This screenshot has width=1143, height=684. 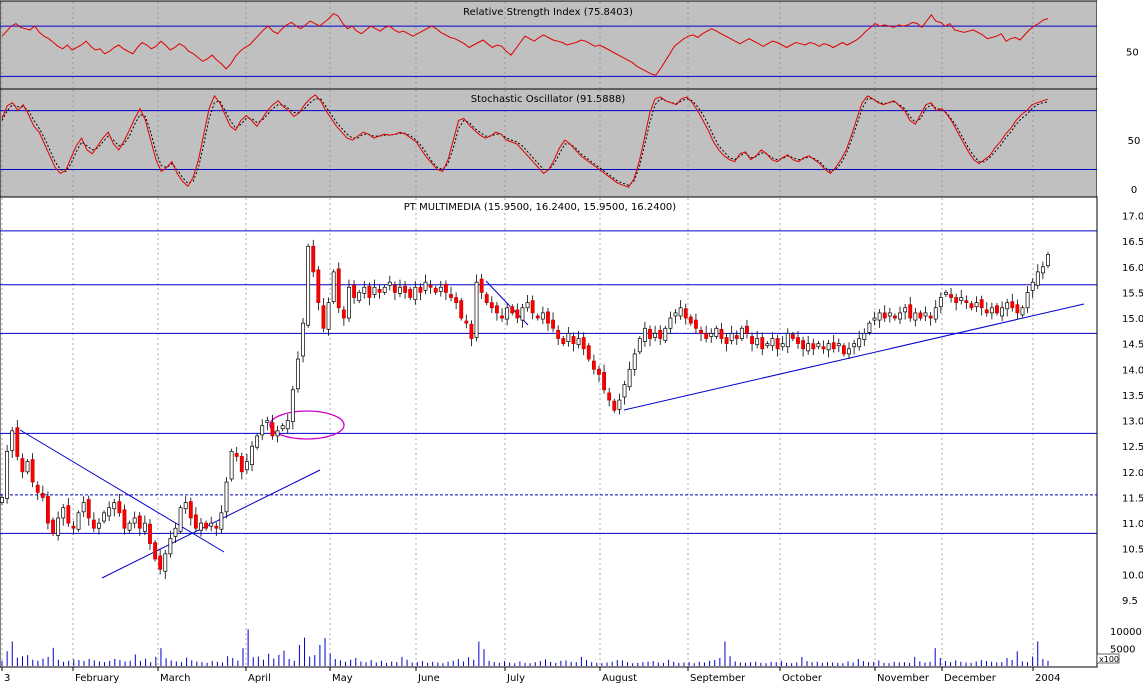 I want to click on price-tick-label: 17.0, so click(x=1132, y=217).